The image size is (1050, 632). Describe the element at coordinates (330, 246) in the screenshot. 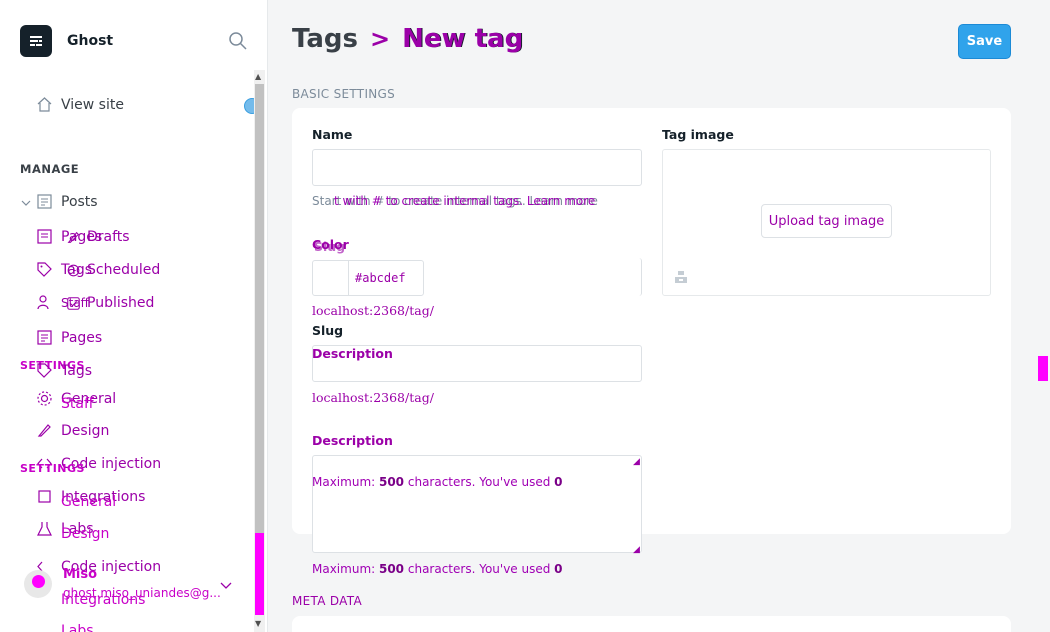

I see `slug-label-ghost: Slug` at that location.